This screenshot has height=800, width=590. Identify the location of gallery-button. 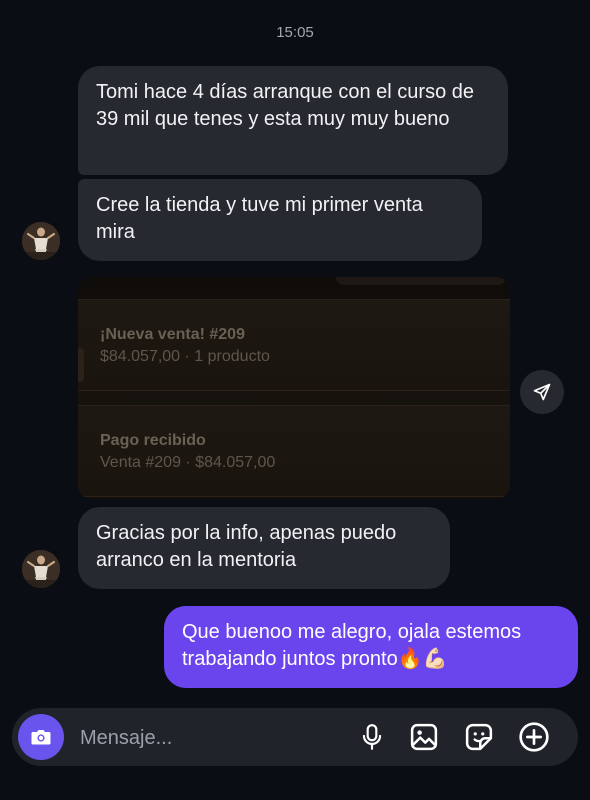
(424, 737).